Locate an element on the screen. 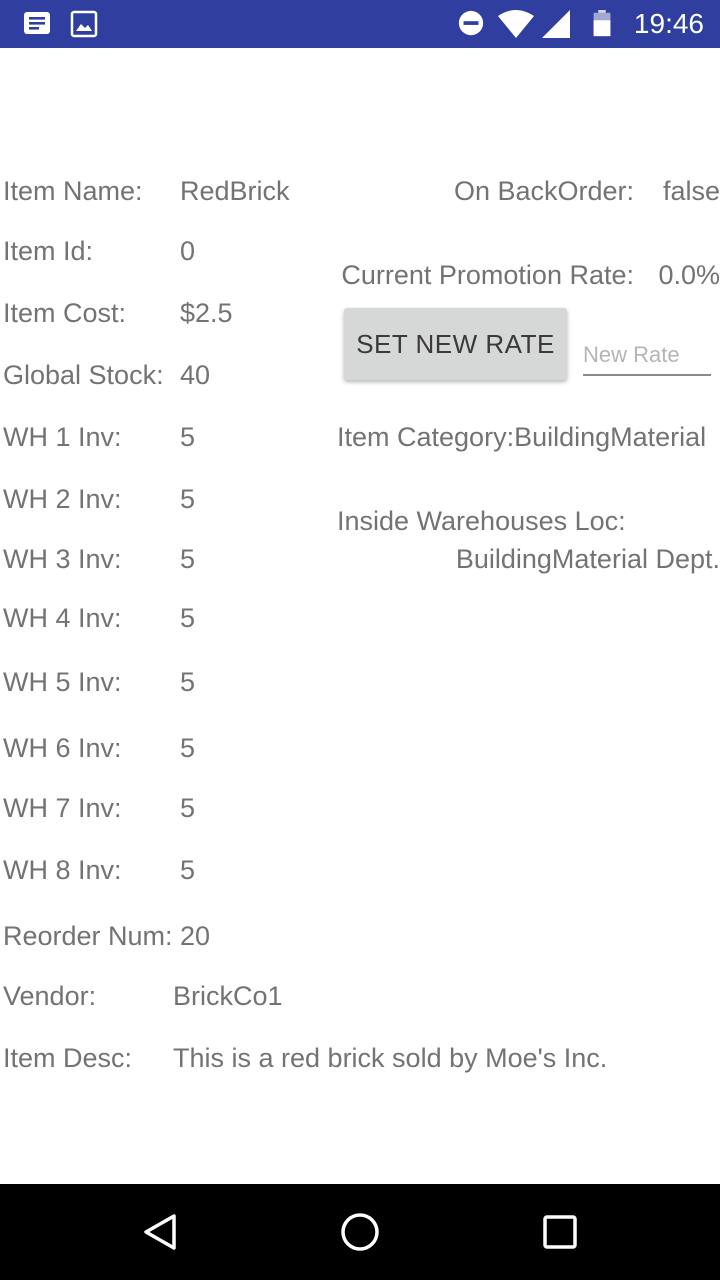 The height and width of the screenshot is (1280, 720). navigation-bar is located at coordinates (360, 1232).